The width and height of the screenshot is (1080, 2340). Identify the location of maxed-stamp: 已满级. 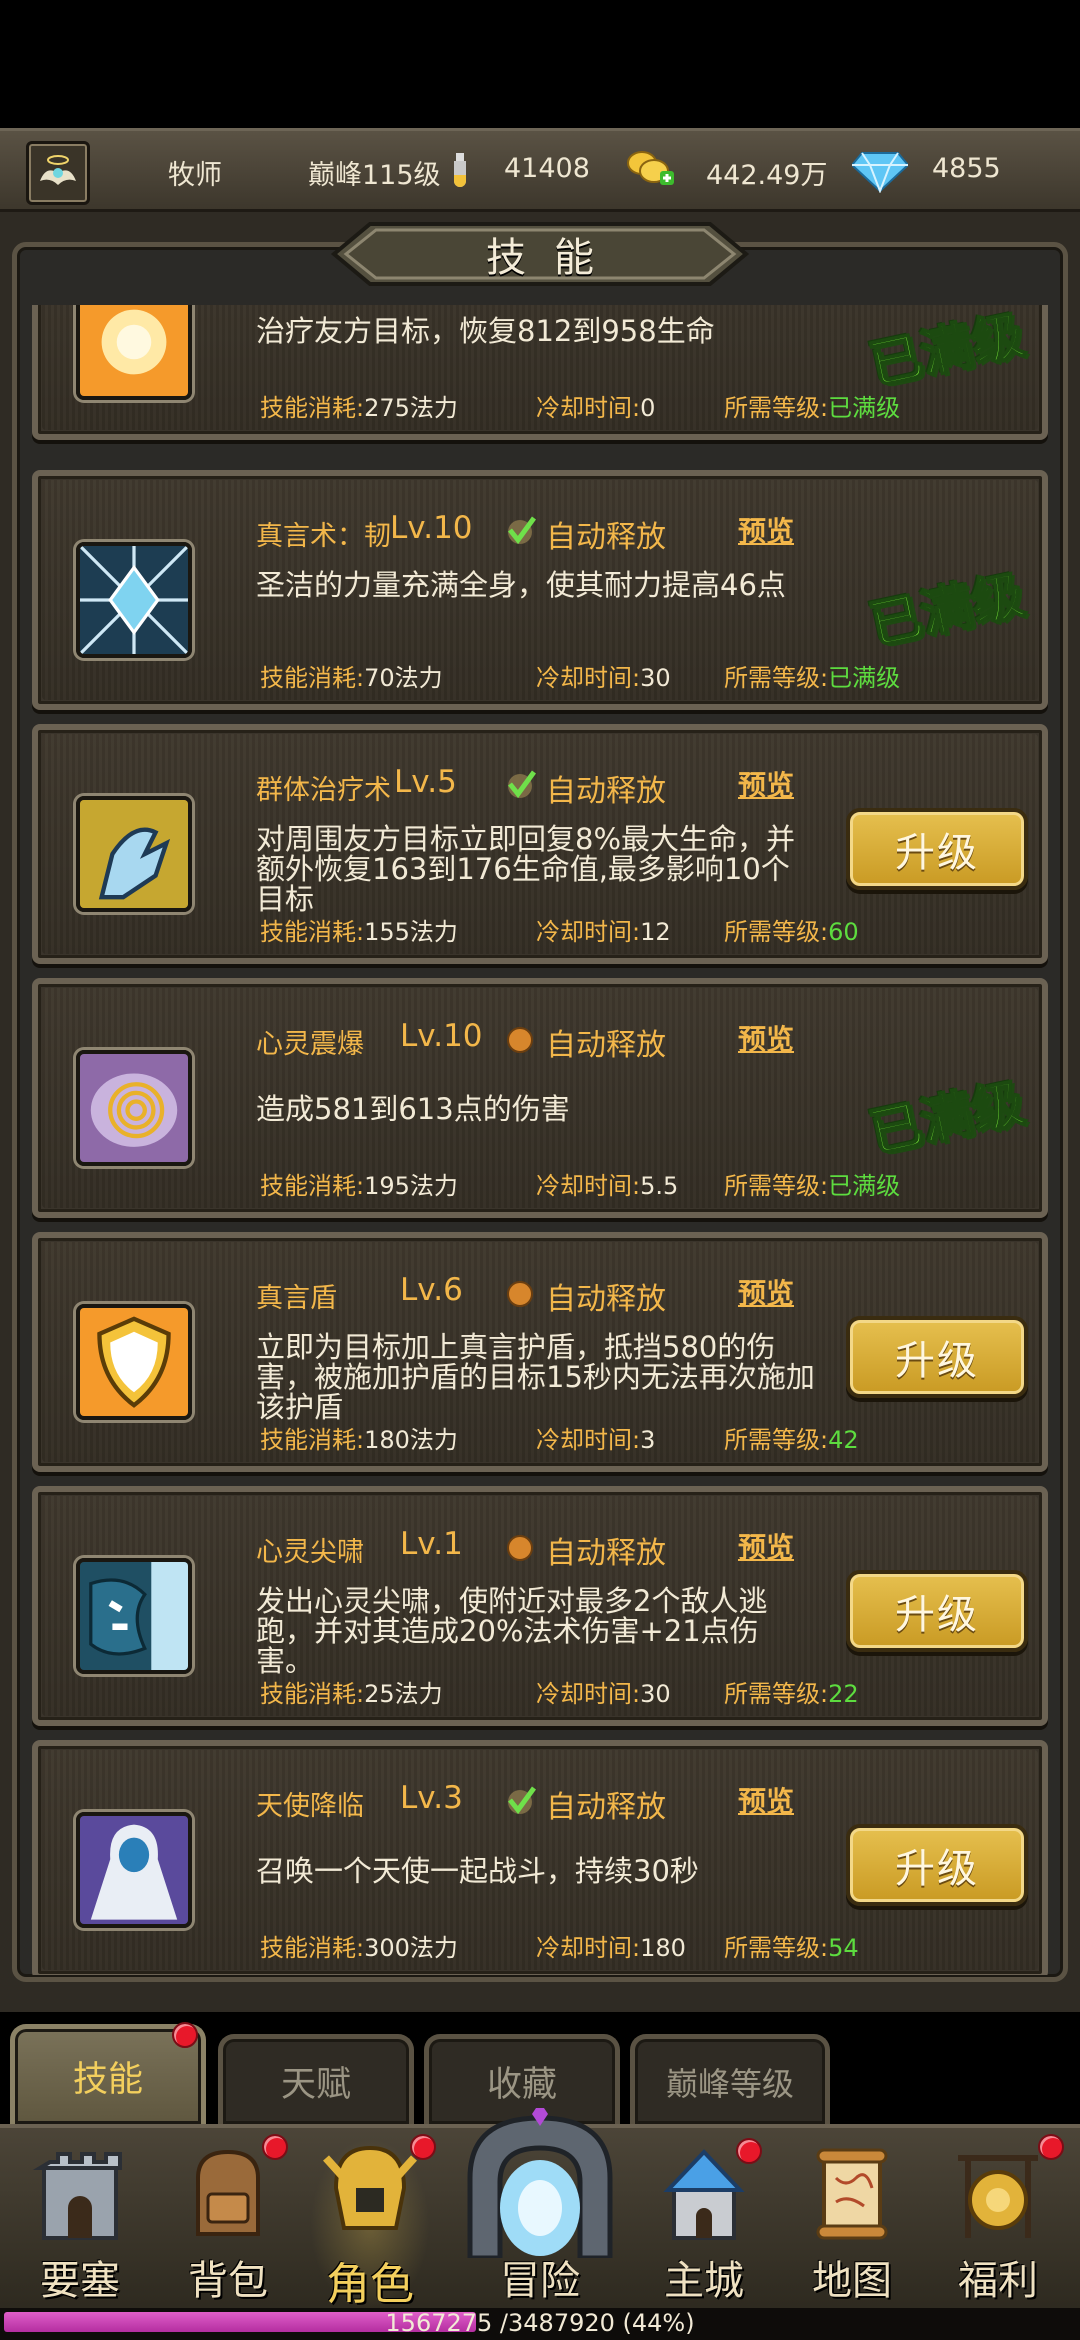
(947, 351).